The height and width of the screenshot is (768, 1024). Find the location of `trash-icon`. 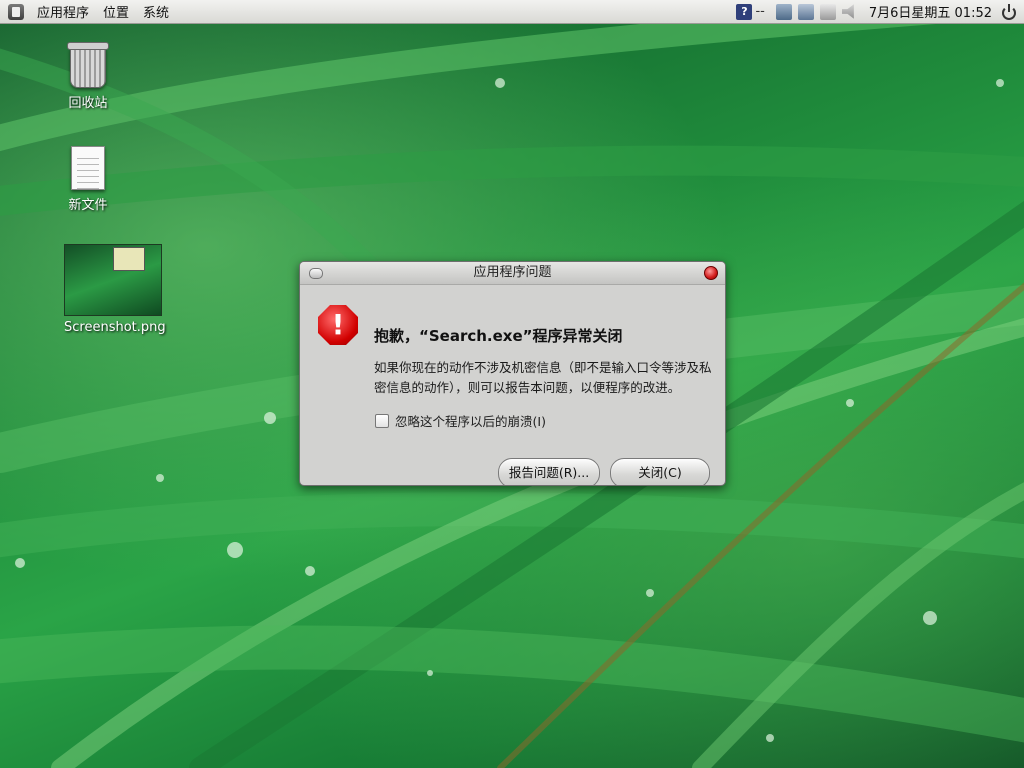

trash-icon is located at coordinates (88, 65).